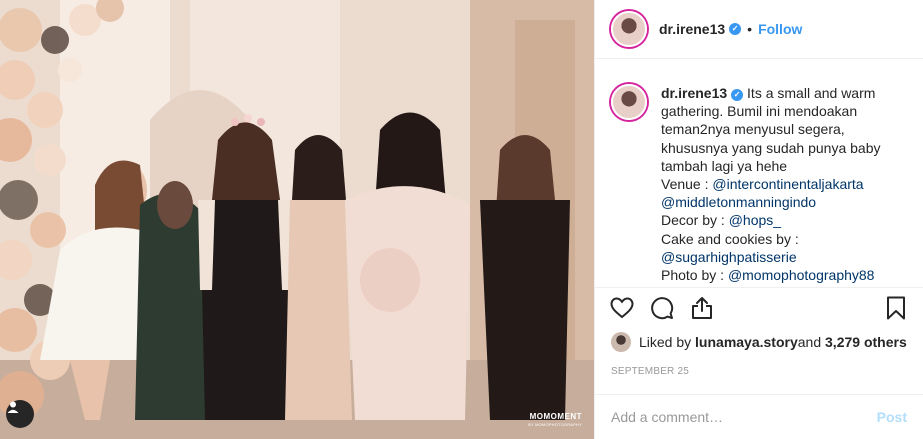 Image resolution: width=923 pixels, height=439 pixels. Describe the element at coordinates (787, 184) in the screenshot. I see `mention-link: @intercontinentaljakarta` at that location.